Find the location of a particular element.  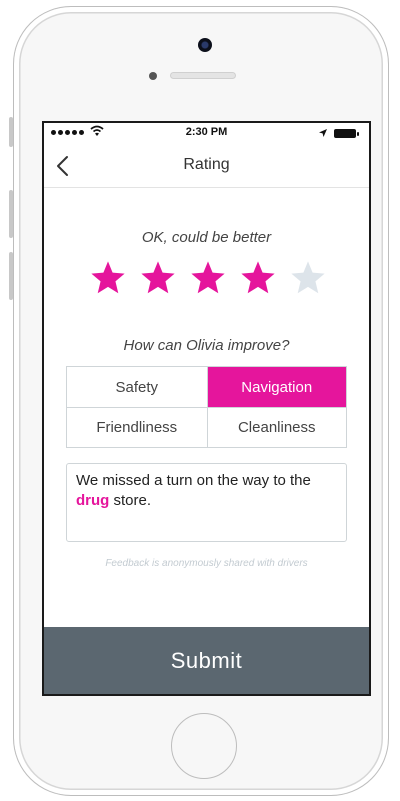

front-camera is located at coordinates (205, 45).